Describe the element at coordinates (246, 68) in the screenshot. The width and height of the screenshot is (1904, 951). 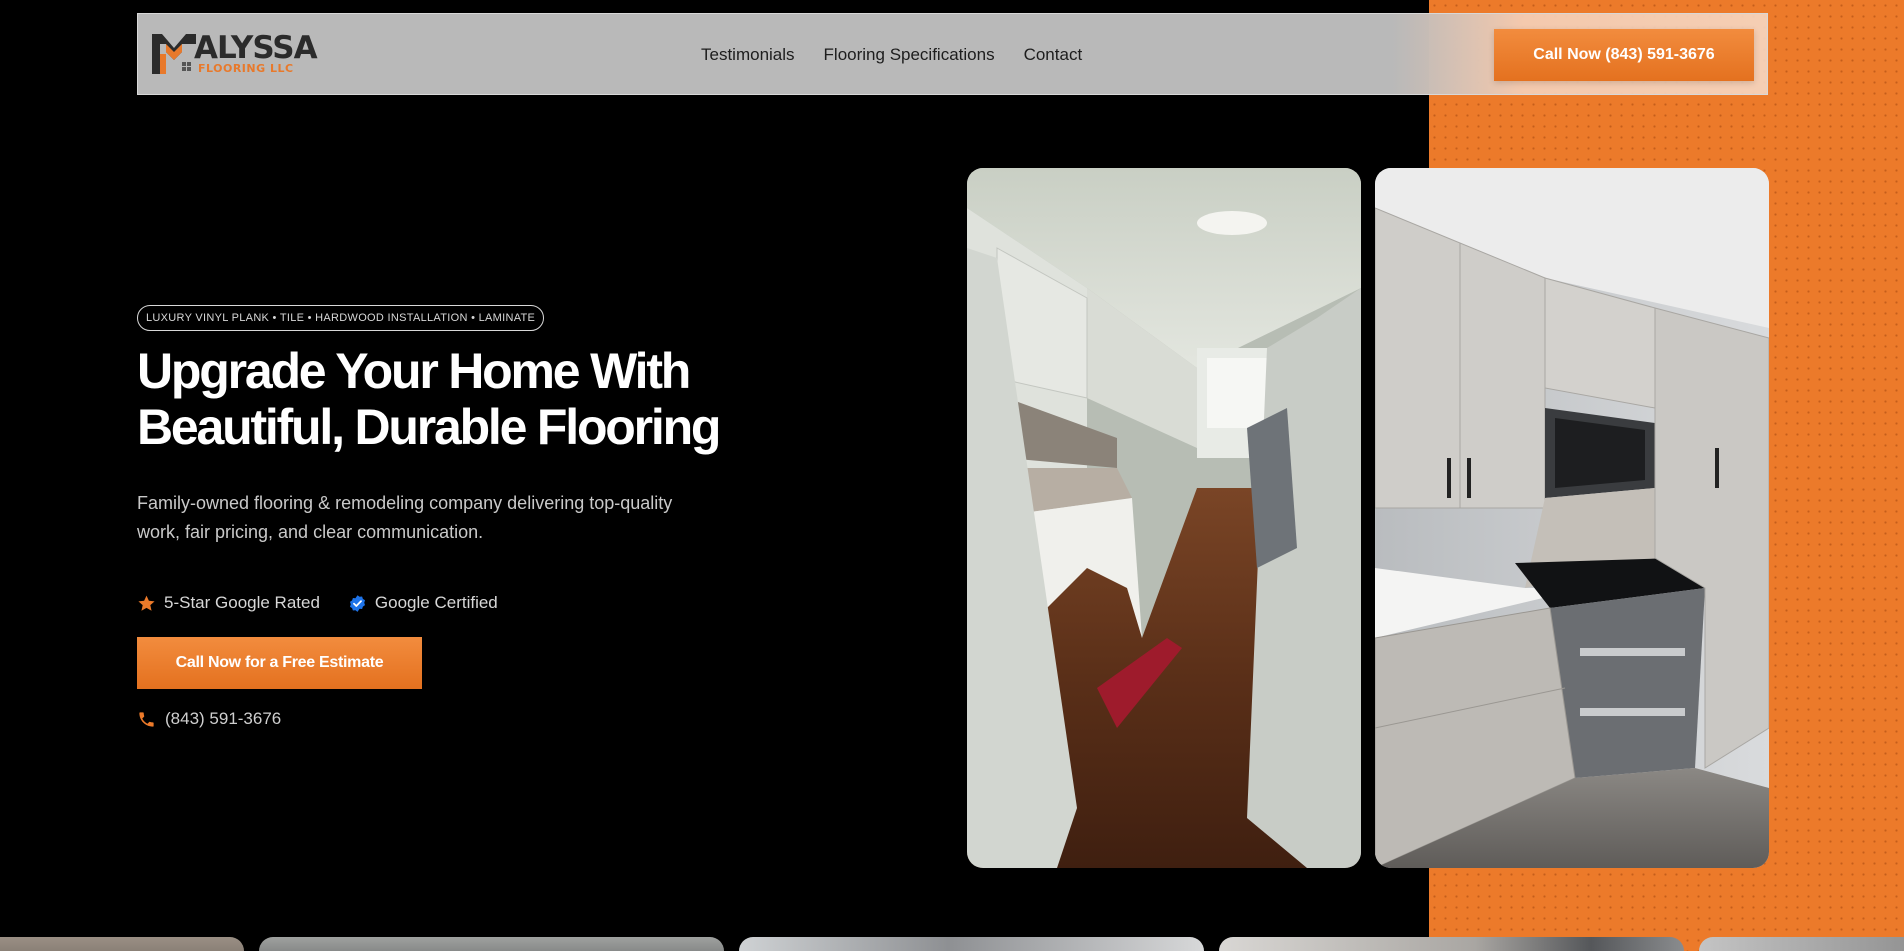
I see `logo-subtitle: FLOORING LLC` at that location.